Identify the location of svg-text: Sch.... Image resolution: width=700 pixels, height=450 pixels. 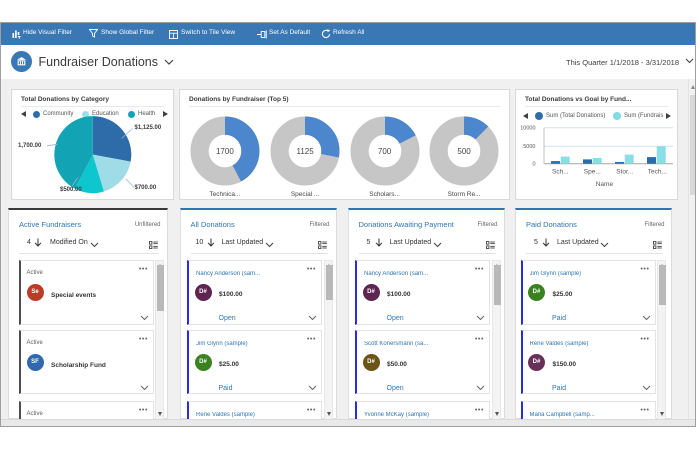
(560, 172).